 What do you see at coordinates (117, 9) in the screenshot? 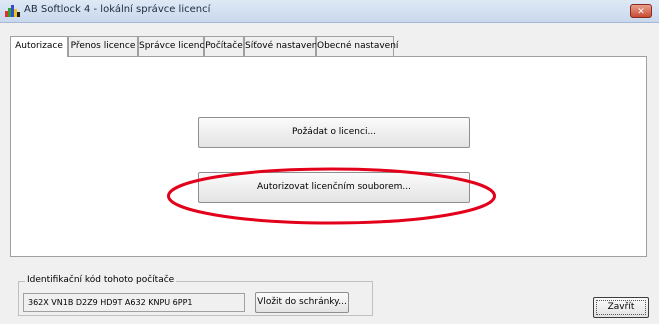
I see `window-title: AB Softlock 4 - lokální správce licencí` at bounding box center [117, 9].